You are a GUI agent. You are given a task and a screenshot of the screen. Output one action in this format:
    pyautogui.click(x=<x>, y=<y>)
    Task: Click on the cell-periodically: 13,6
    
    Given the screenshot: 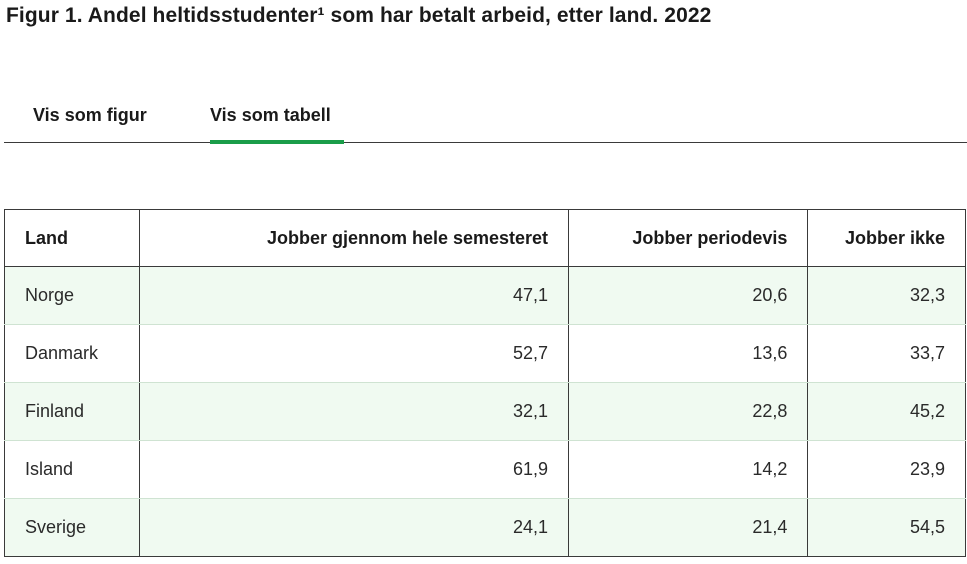 What is the action you would take?
    pyautogui.click(x=688, y=353)
    